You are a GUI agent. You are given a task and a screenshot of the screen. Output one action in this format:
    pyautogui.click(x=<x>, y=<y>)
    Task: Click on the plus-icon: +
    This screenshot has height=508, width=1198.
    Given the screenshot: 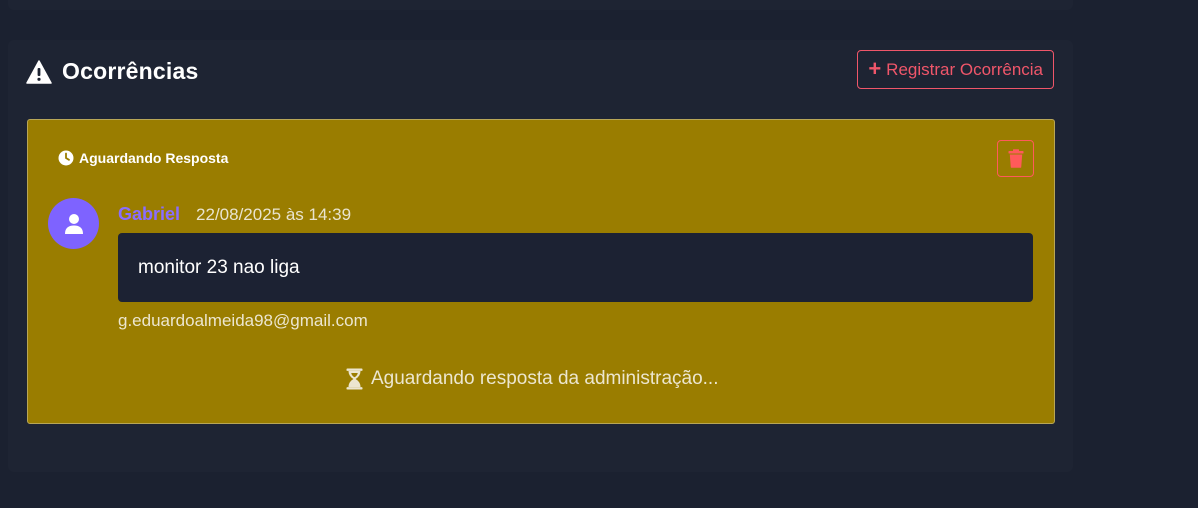 What is the action you would take?
    pyautogui.click(x=875, y=68)
    